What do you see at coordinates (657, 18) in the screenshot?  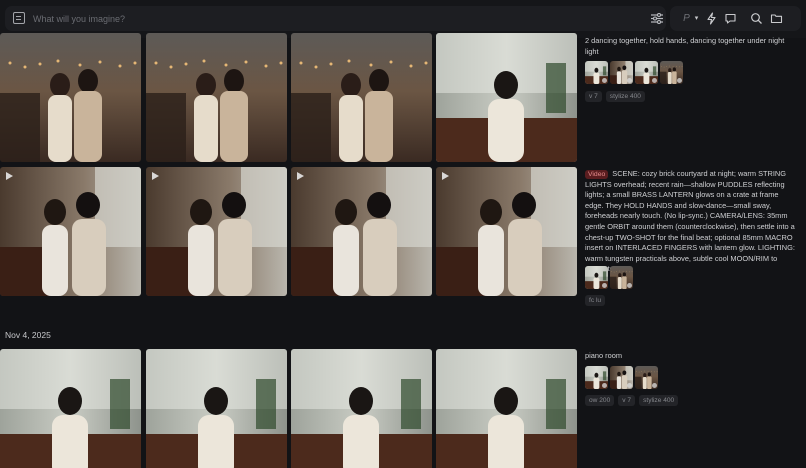 I see `sliders-icon` at bounding box center [657, 18].